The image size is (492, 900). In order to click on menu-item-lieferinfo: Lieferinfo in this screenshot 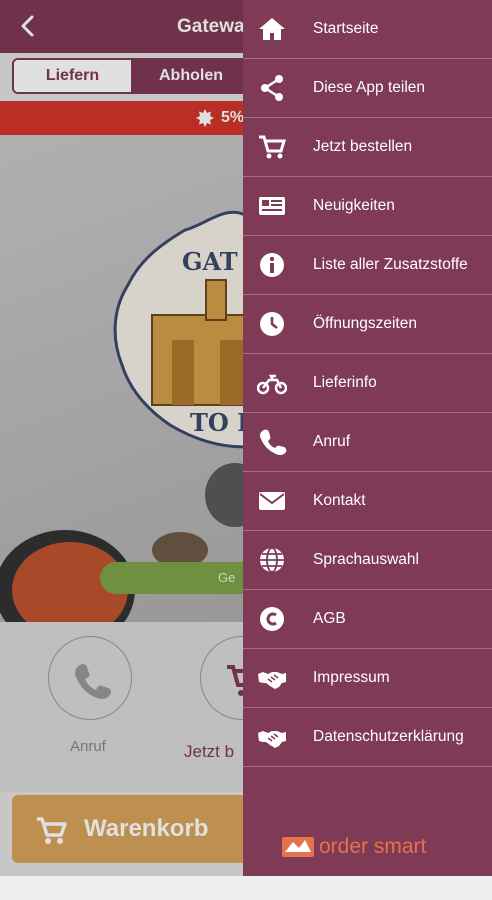, I will do `click(367, 383)`.